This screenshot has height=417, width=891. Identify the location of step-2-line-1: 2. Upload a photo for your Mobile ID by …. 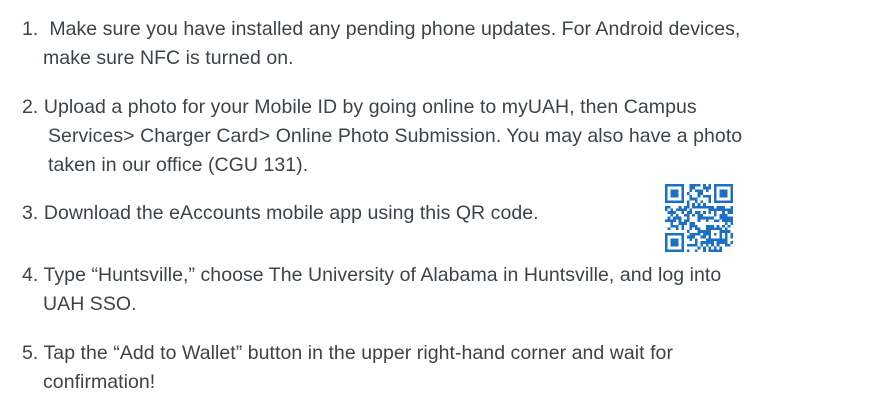
(359, 107).